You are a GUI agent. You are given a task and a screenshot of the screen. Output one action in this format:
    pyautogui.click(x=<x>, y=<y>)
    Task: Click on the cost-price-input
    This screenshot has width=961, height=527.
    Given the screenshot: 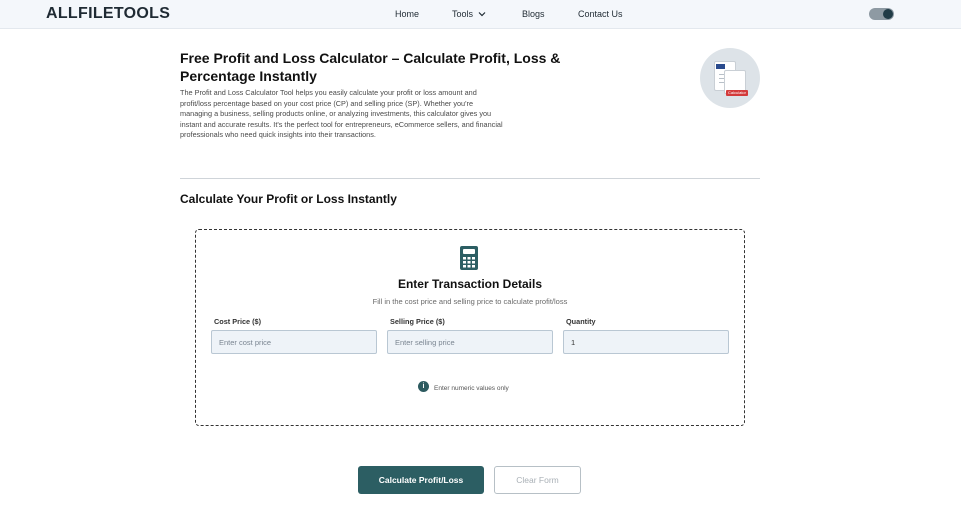 What is the action you would take?
    pyautogui.click(x=294, y=342)
    